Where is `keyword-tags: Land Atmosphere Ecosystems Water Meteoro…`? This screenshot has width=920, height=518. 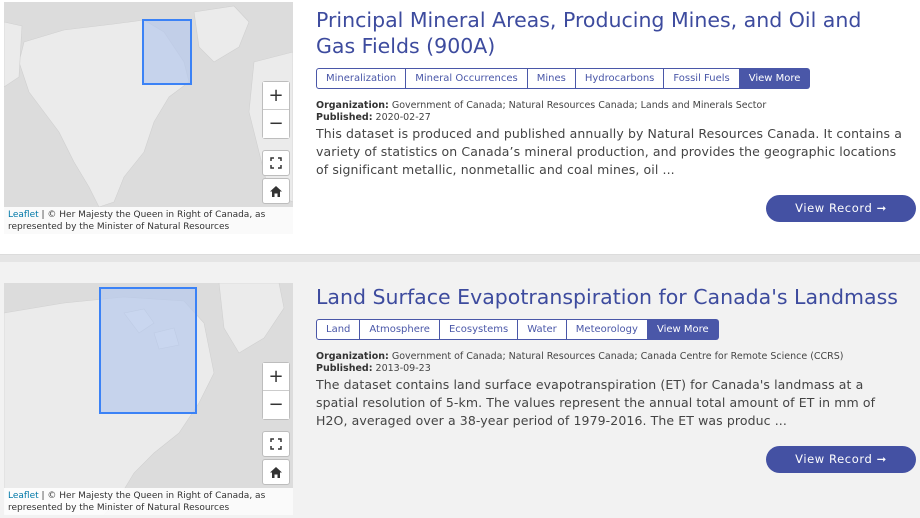 keyword-tags: Land Atmosphere Ecosystems Water Meteoro… is located at coordinates (517, 329).